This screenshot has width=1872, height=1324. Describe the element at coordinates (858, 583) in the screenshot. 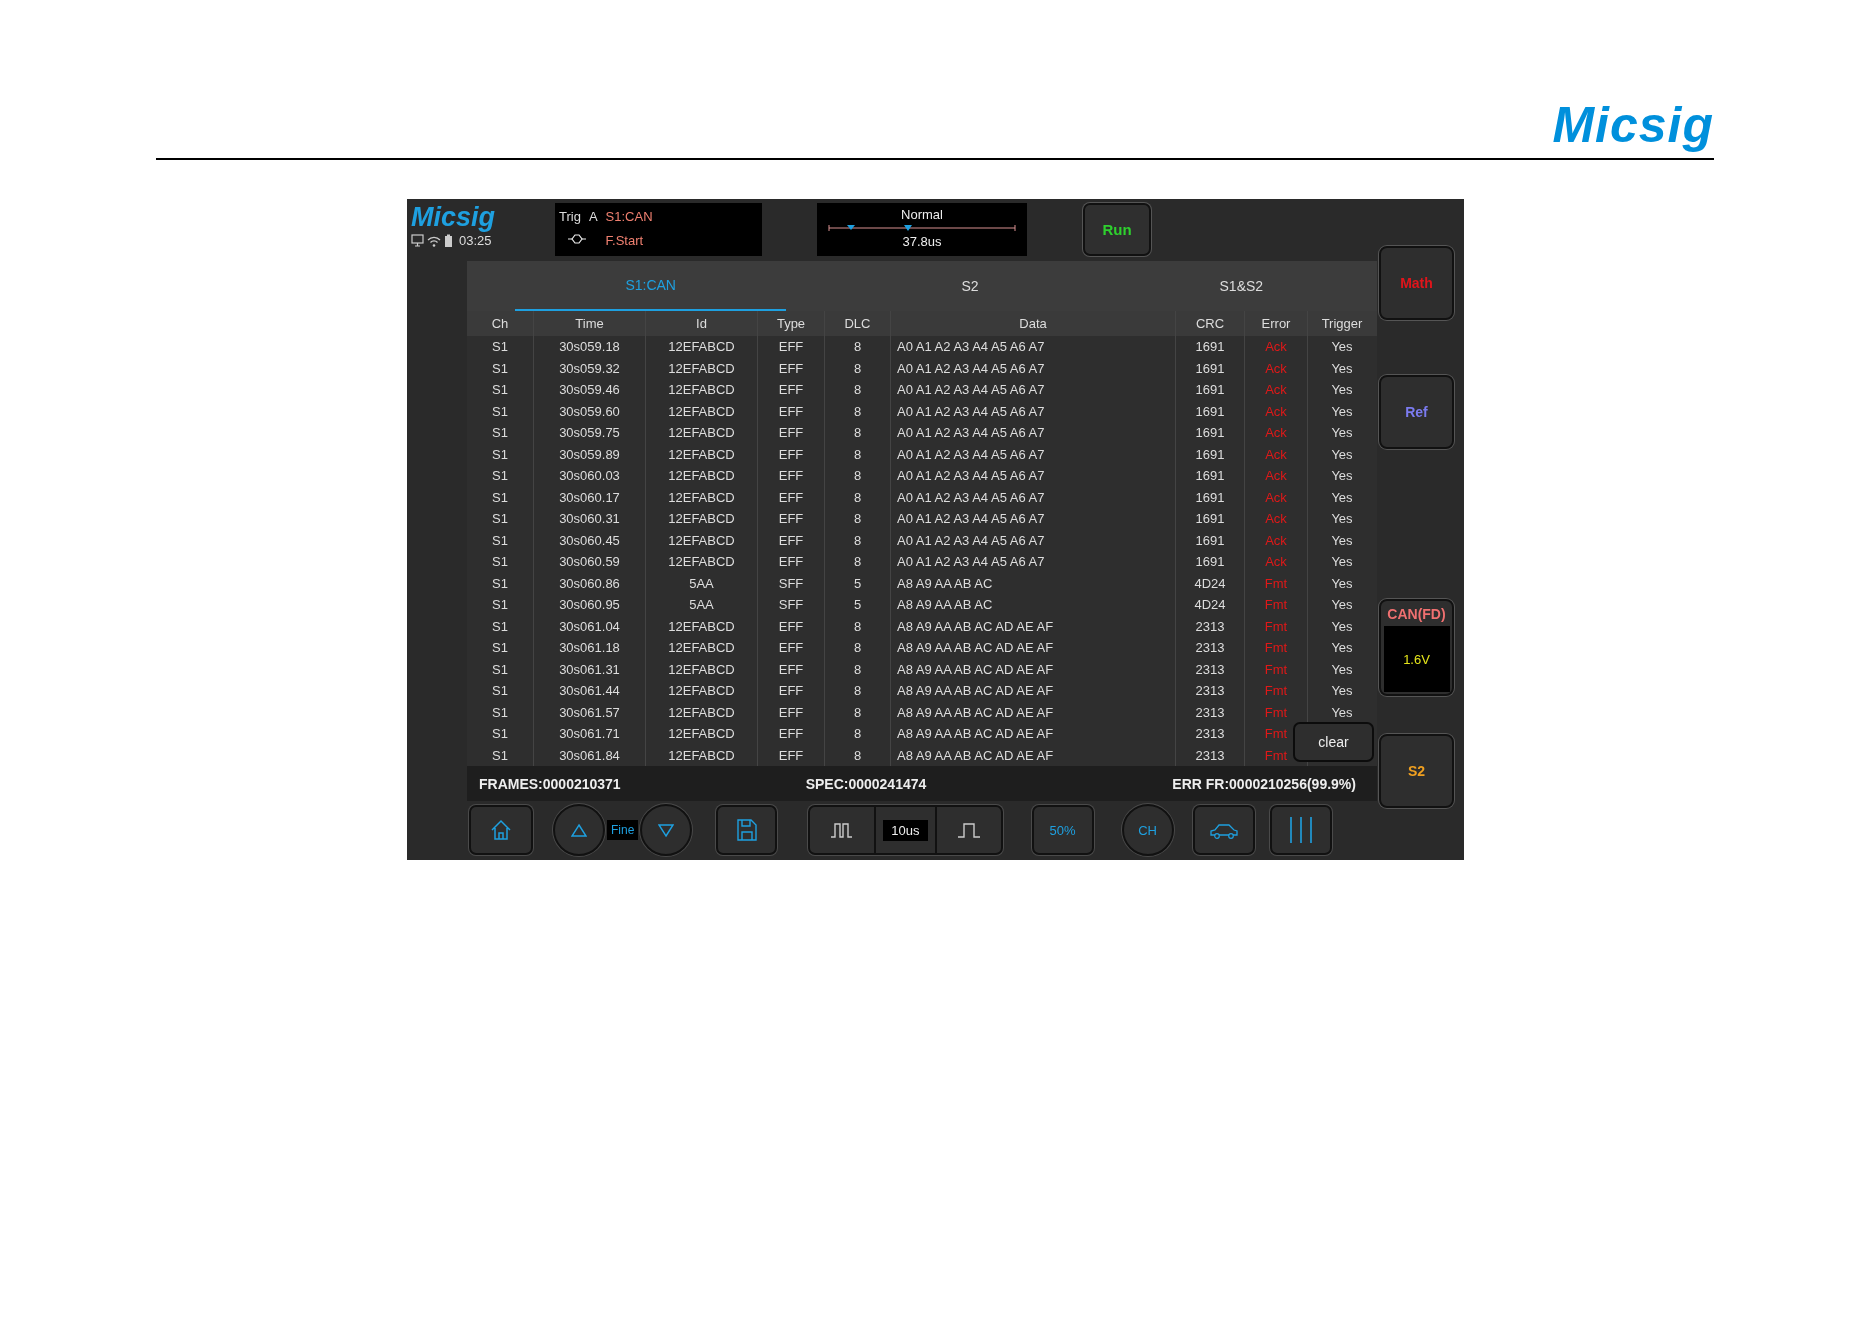

I see `table-cell: 5` at that location.